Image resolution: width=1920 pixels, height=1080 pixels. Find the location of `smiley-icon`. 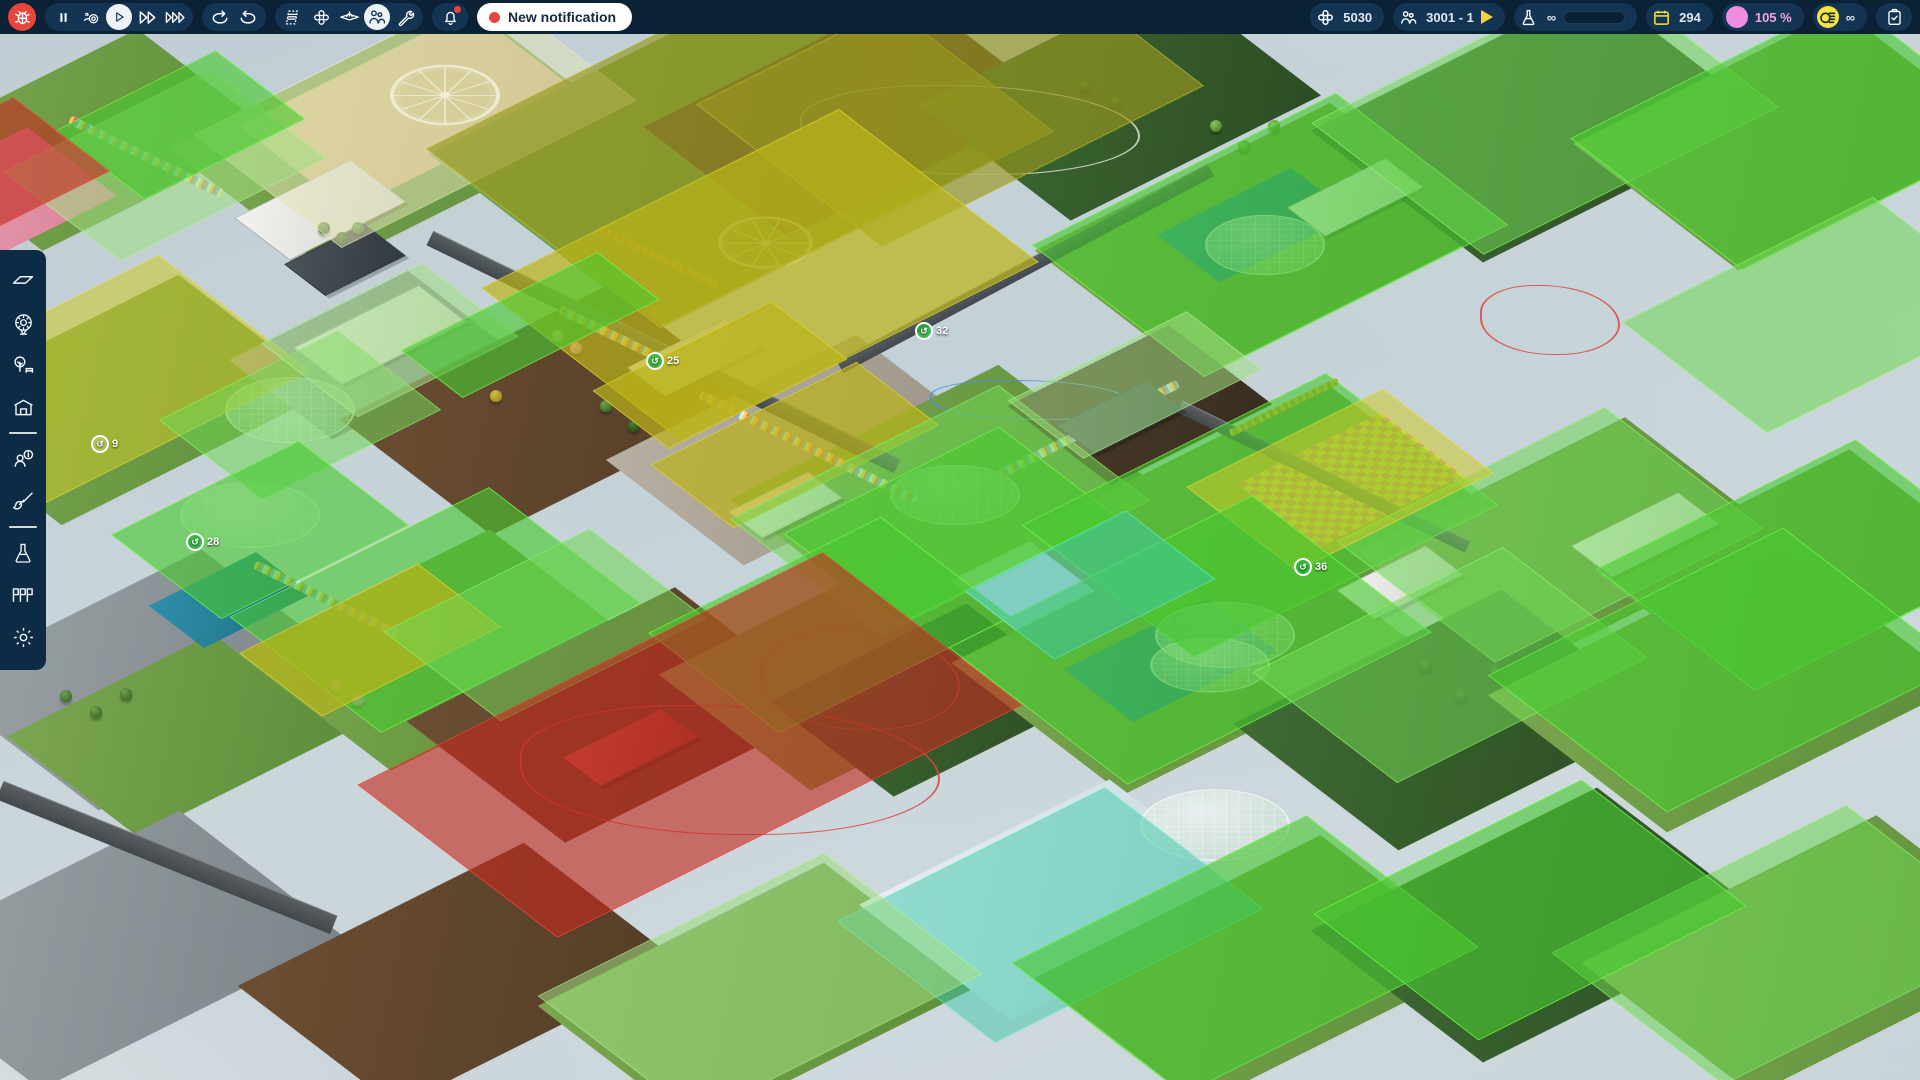

smiley-icon is located at coordinates (1736, 17).